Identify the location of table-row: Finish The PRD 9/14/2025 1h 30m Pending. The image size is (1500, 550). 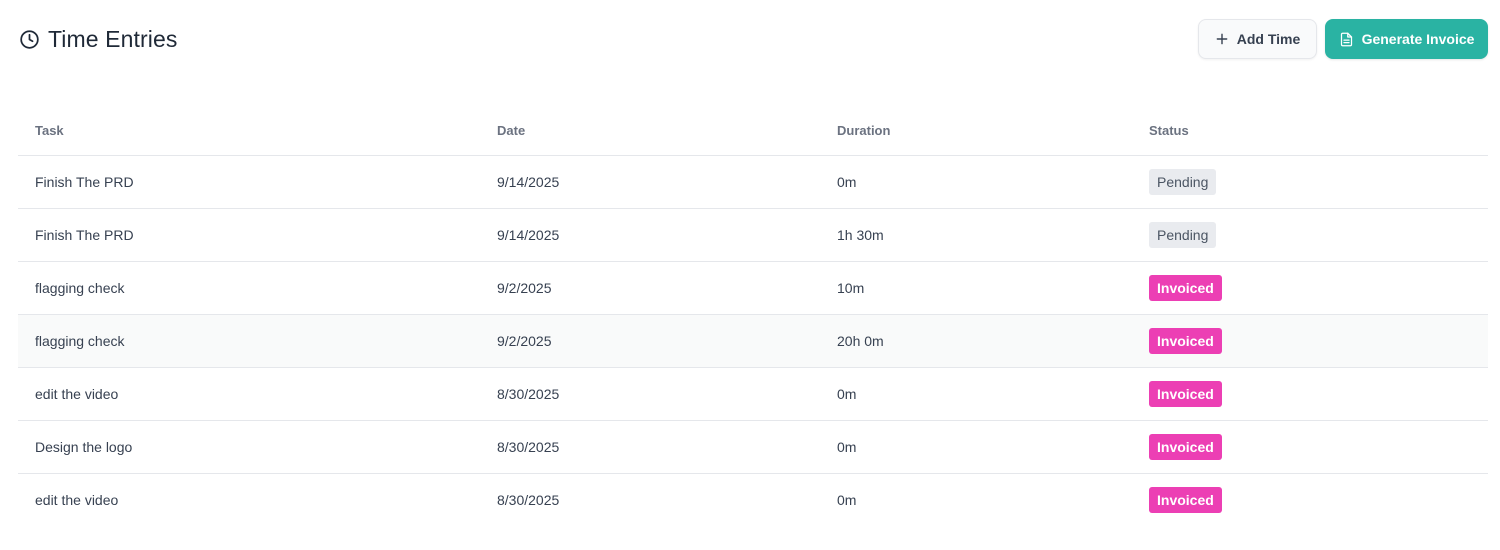
(753, 235).